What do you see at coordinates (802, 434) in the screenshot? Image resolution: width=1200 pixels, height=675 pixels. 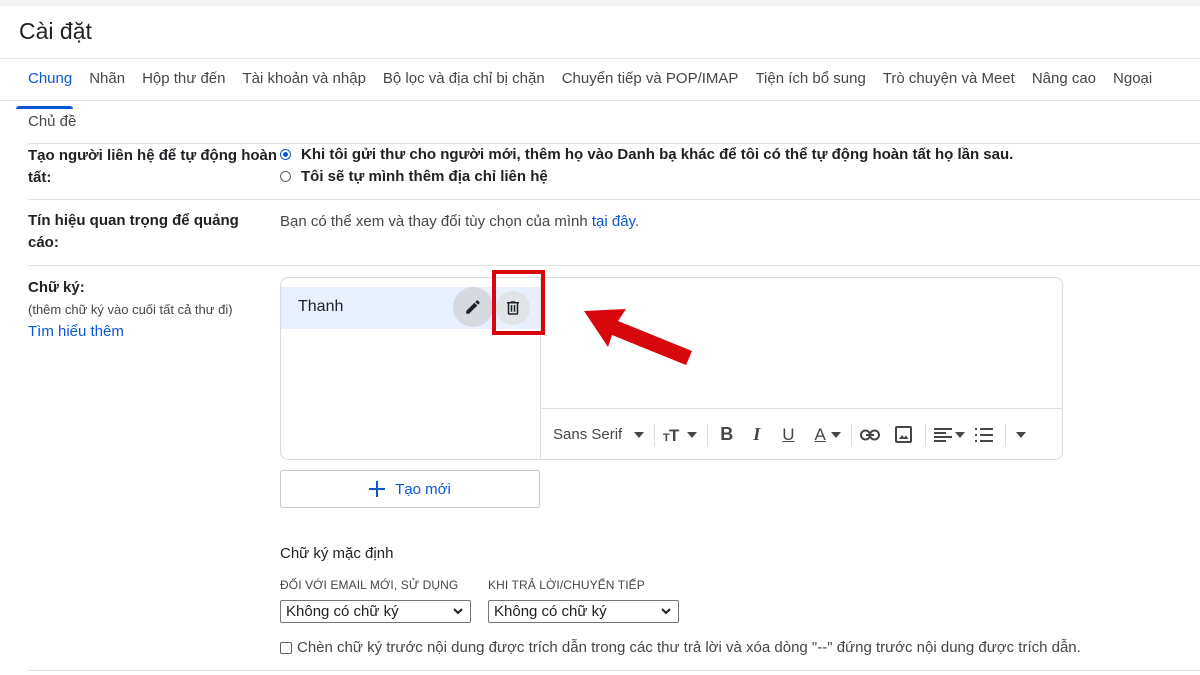 I see `signature-toolbar: Sans Serif TT B I U A` at bounding box center [802, 434].